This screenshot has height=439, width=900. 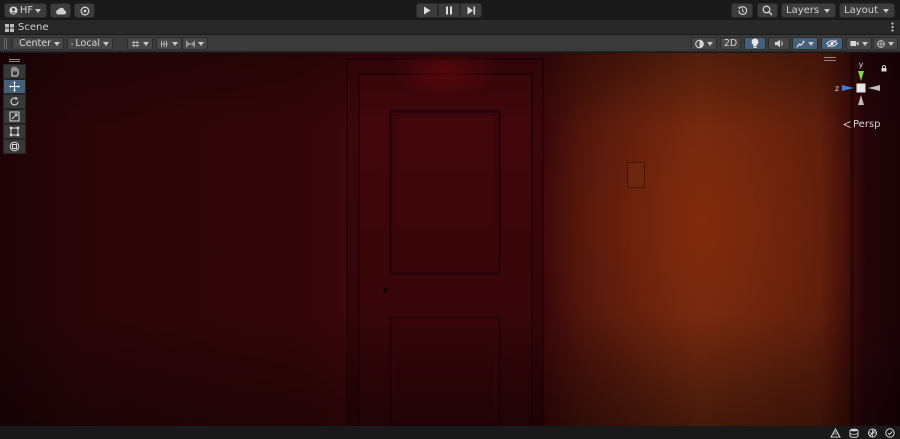 I want to click on rotate-tool-icon, so click(x=14, y=101).